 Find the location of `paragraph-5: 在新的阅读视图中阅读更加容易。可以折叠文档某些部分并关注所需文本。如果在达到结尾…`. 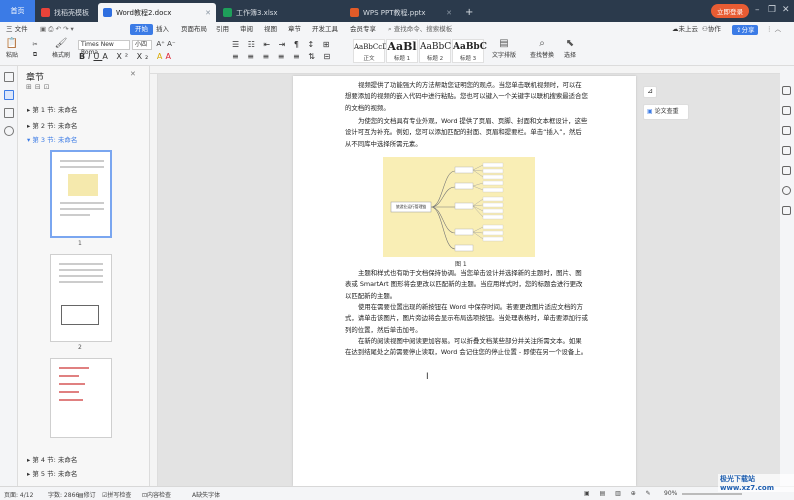

paragraph-5: 在新的阅读视图中阅读更加容易。可以折叠文档某些部分并关注所需文本。如果在达到结尾… is located at coordinates (466, 347).